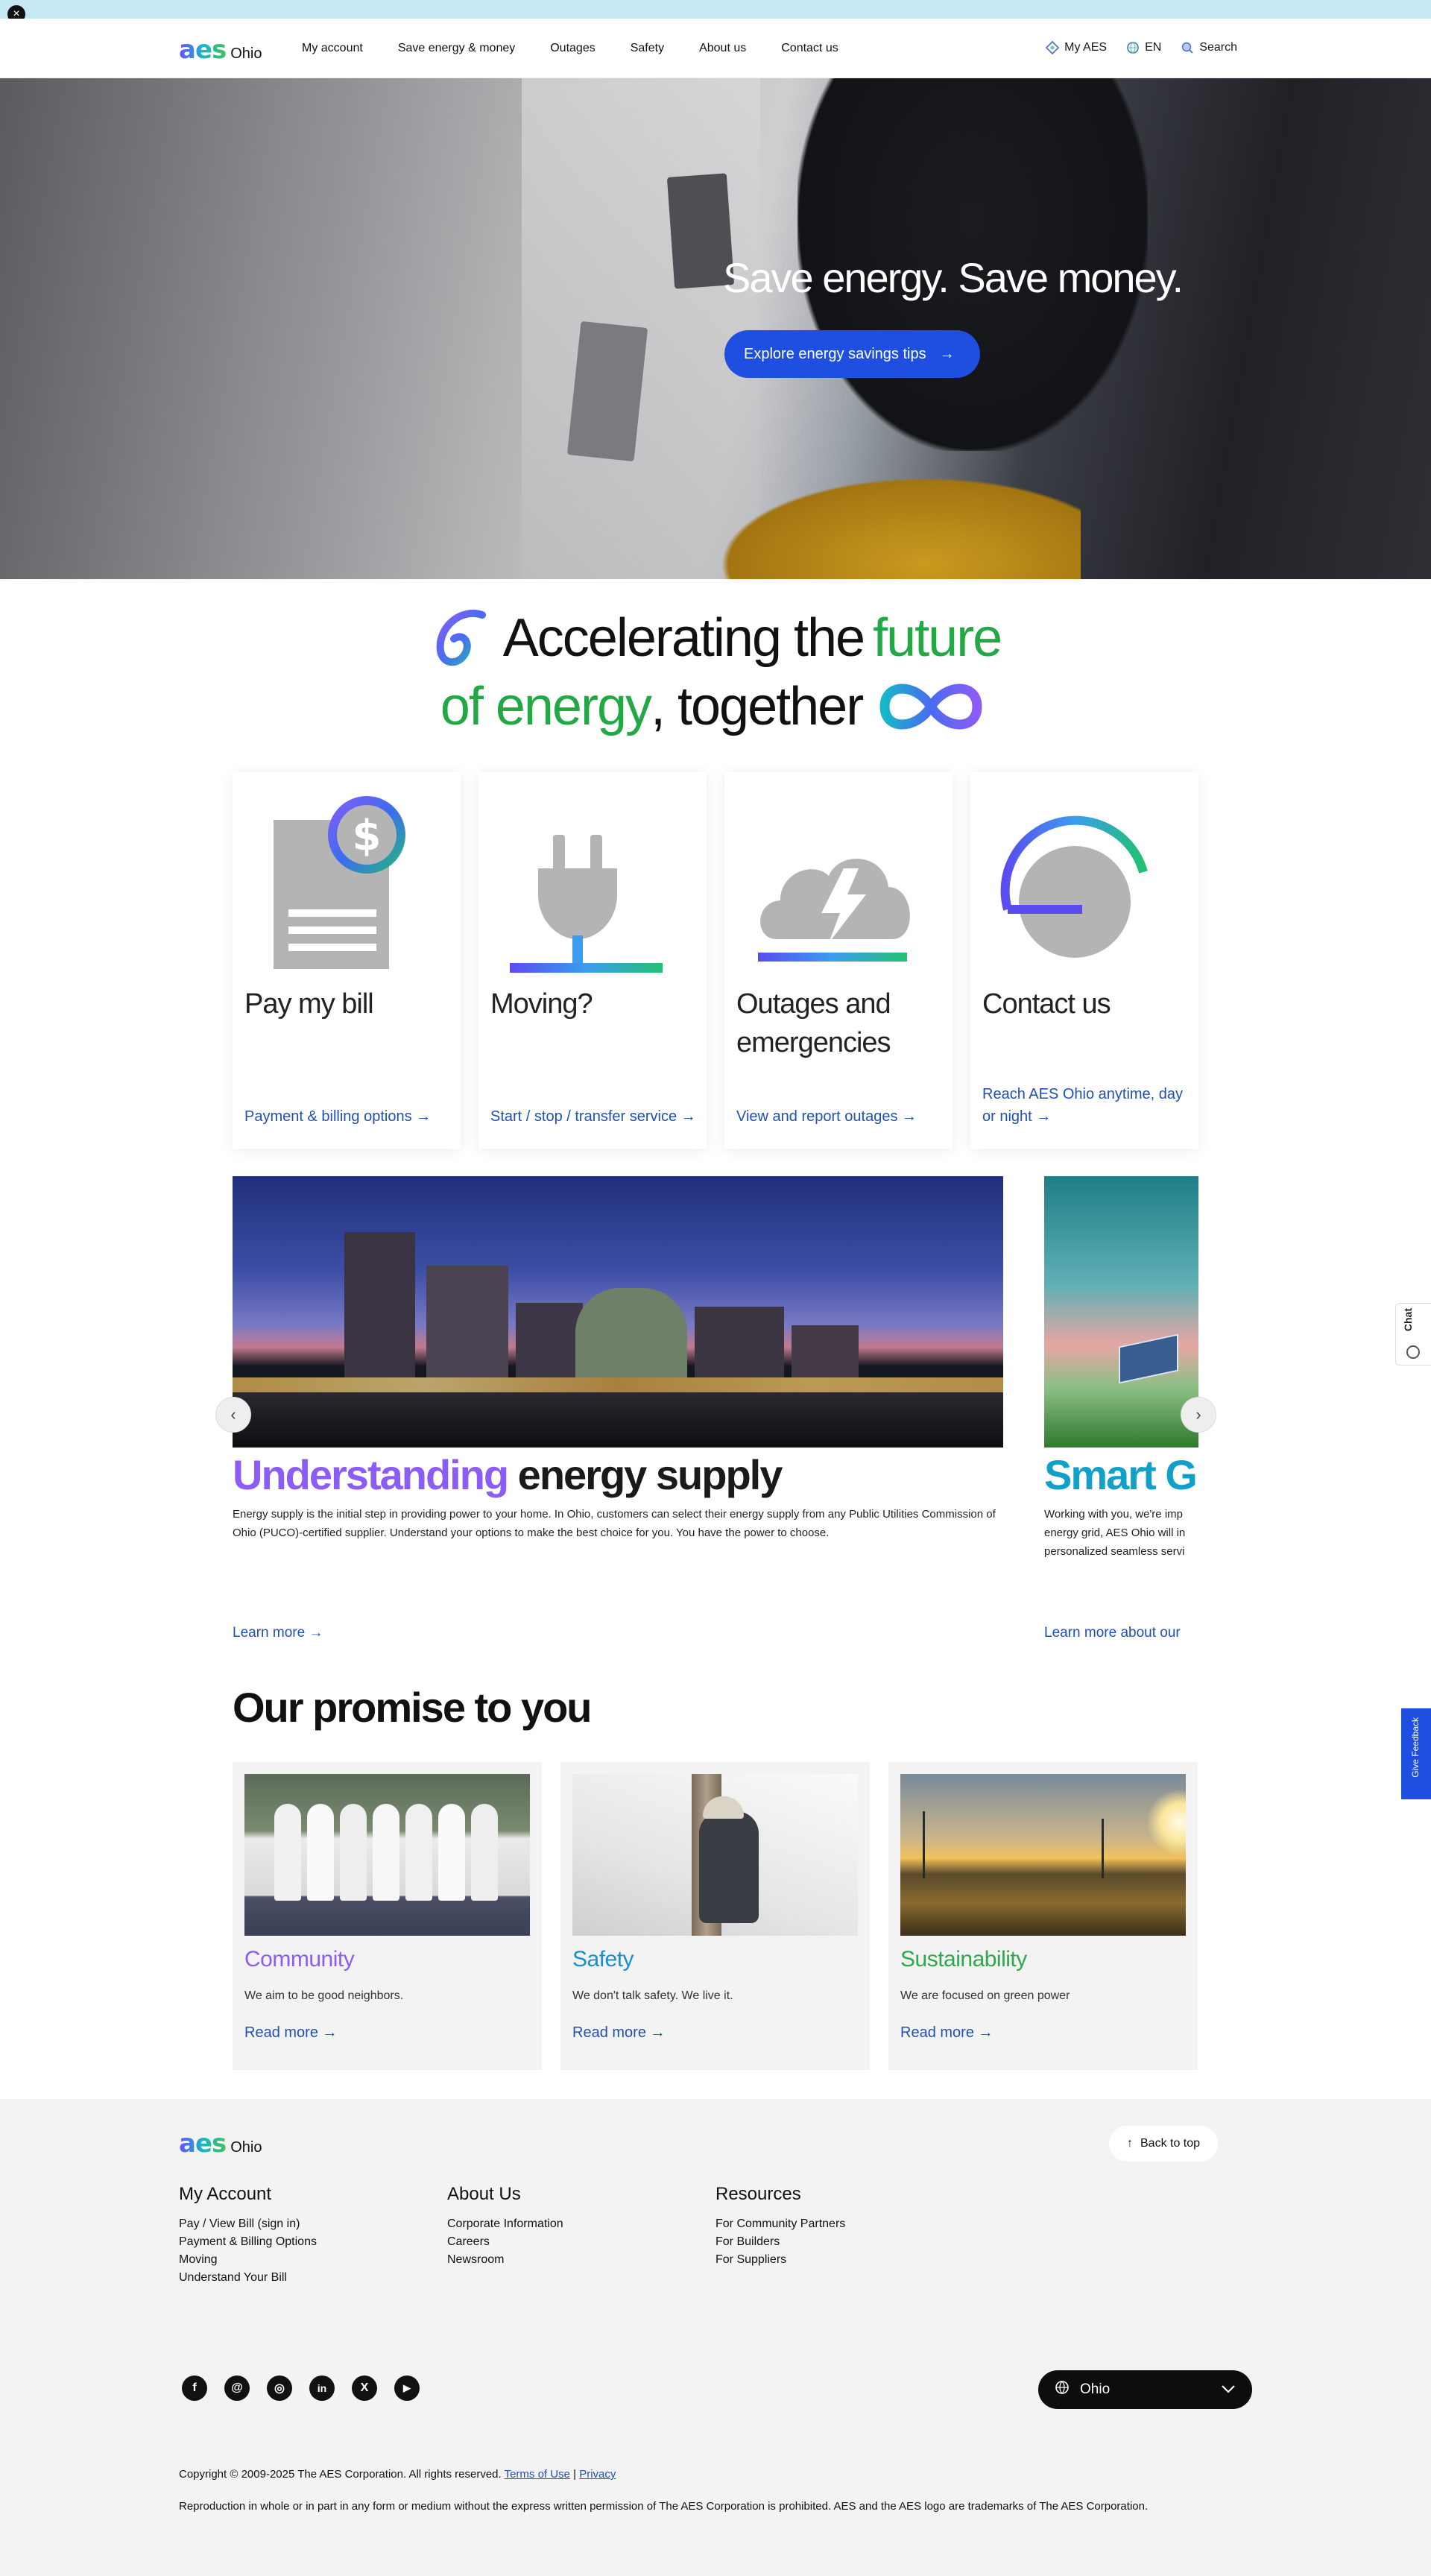 The image size is (1431, 2576). Describe the element at coordinates (1074, 886) in the screenshot. I see `headset-icon` at that location.